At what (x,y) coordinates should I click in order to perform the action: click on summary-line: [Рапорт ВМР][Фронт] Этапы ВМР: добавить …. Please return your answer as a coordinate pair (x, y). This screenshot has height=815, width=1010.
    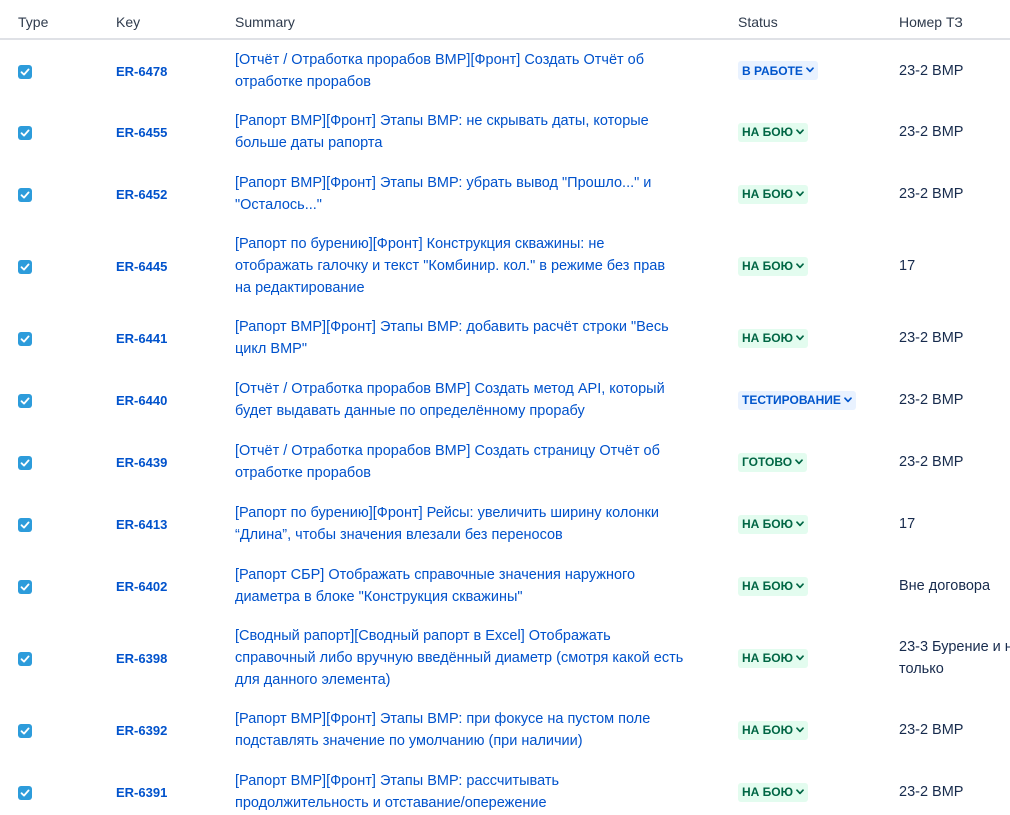
    Looking at the image, I should click on (452, 327).